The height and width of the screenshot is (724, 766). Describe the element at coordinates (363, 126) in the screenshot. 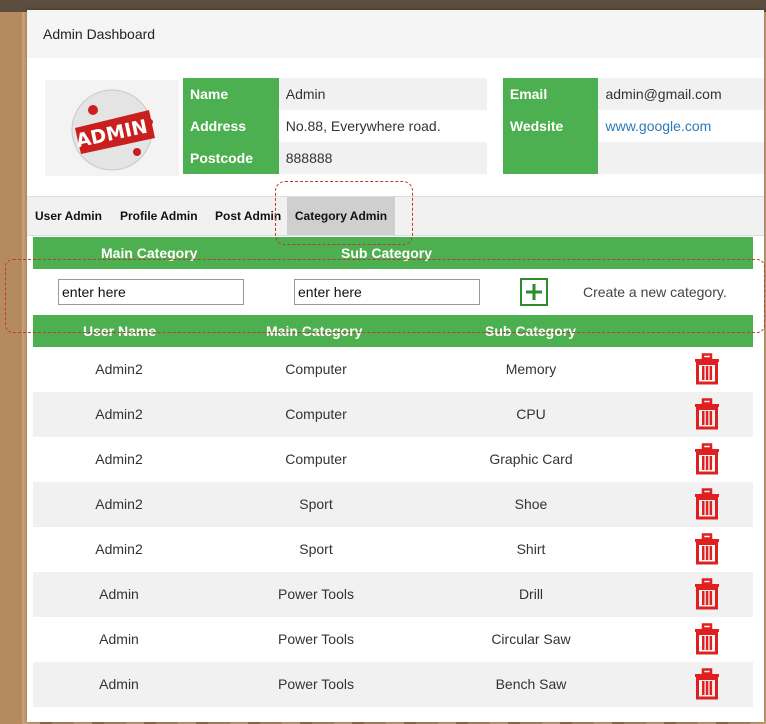

I see `address-value: No.88, Everywhere road.` at that location.